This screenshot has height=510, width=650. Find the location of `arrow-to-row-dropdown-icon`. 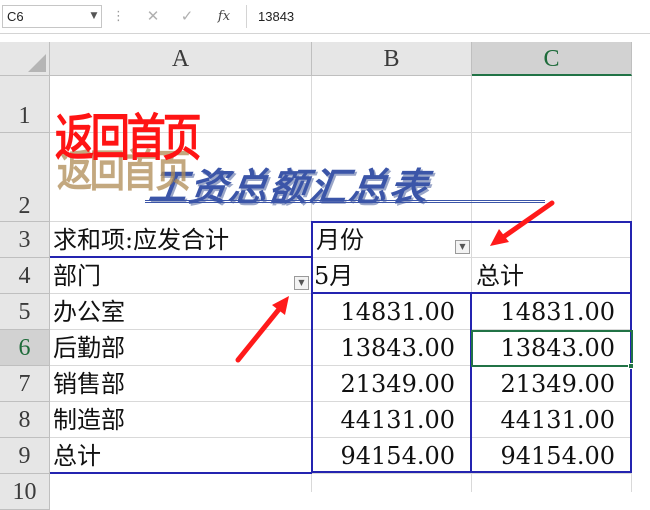

arrow-to-row-dropdown-icon is located at coordinates (262, 329).